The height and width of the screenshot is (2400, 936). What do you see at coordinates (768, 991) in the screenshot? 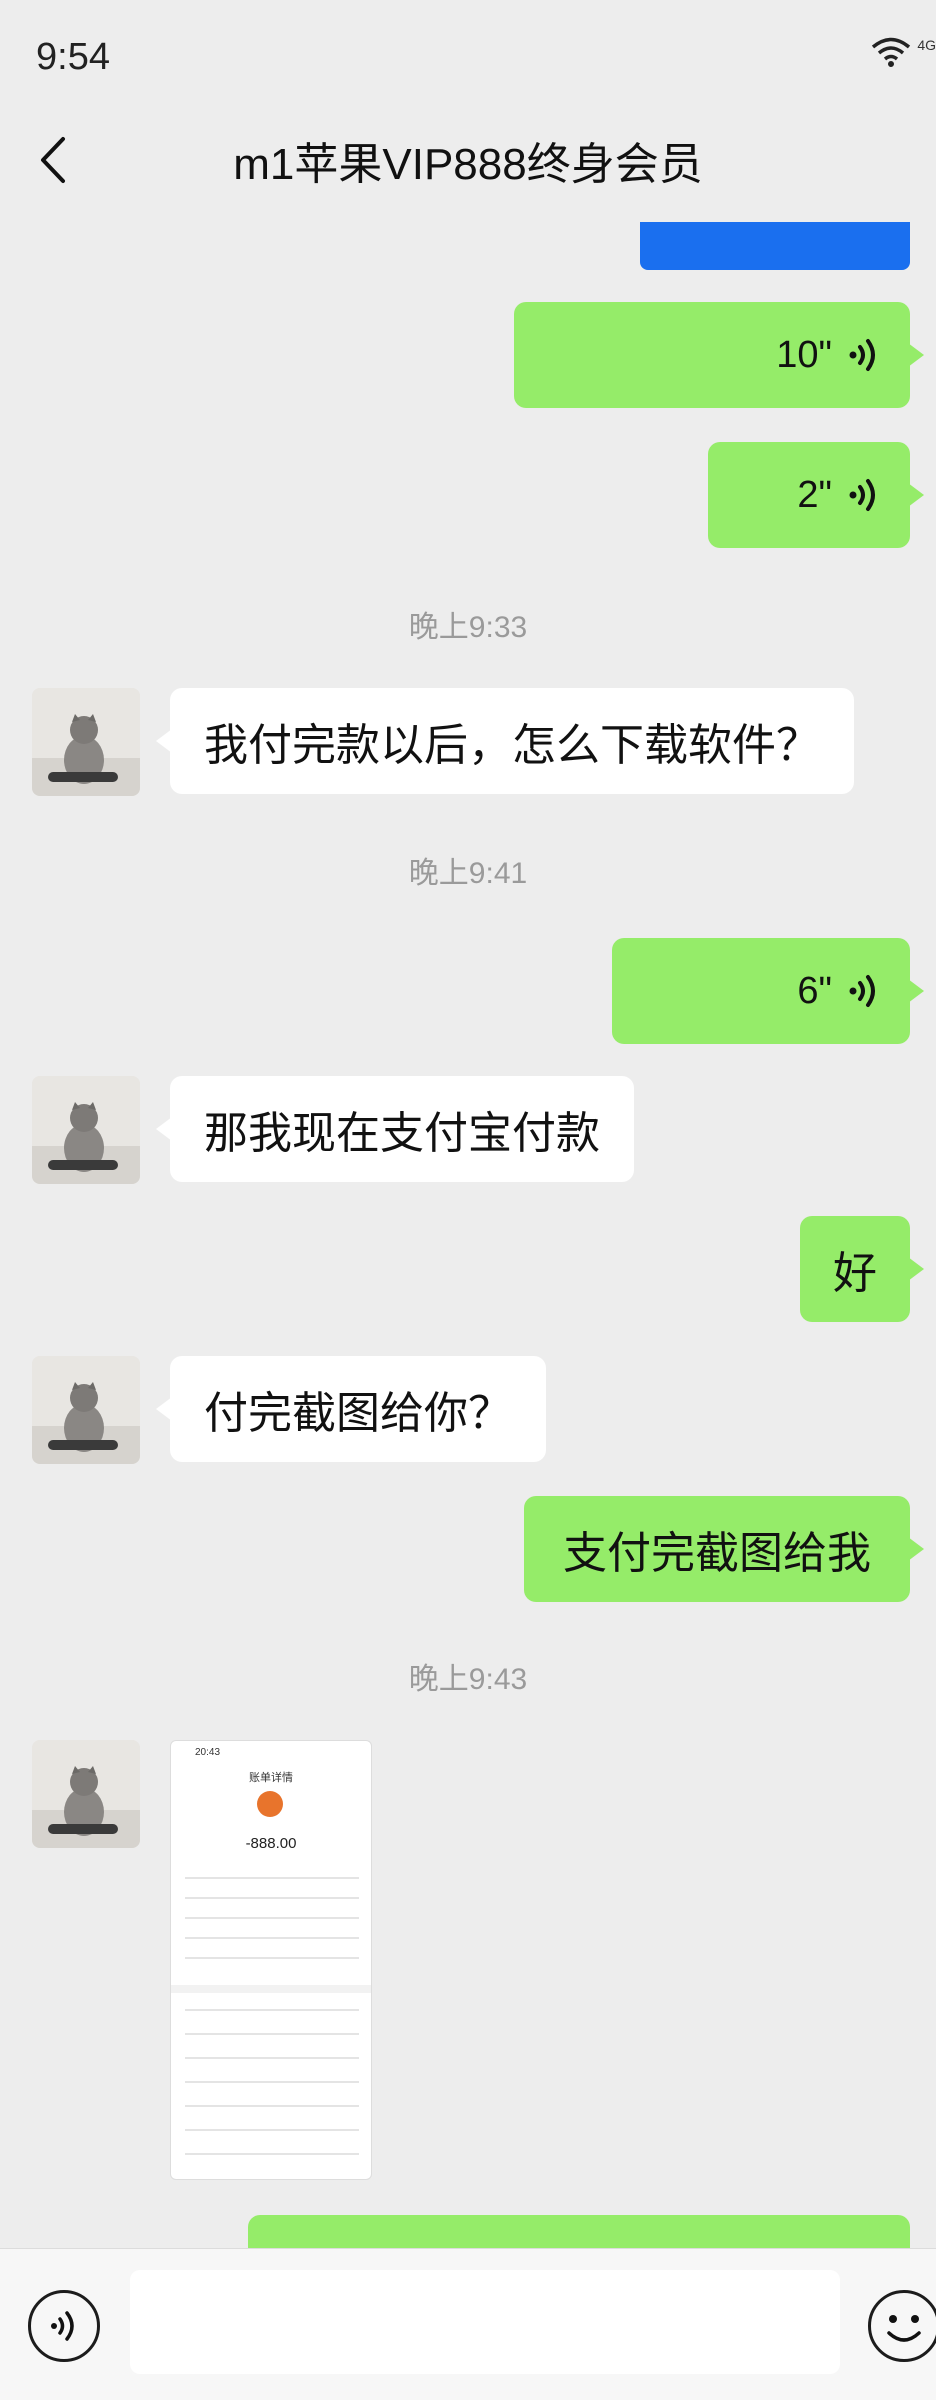
I see `voice-message: 6"` at bounding box center [768, 991].